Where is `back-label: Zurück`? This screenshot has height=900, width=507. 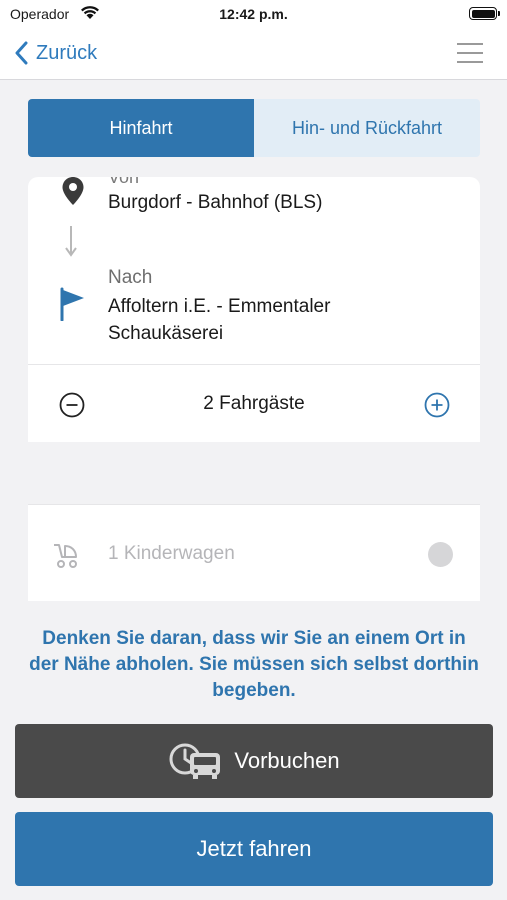
back-label: Zurück is located at coordinates (67, 52).